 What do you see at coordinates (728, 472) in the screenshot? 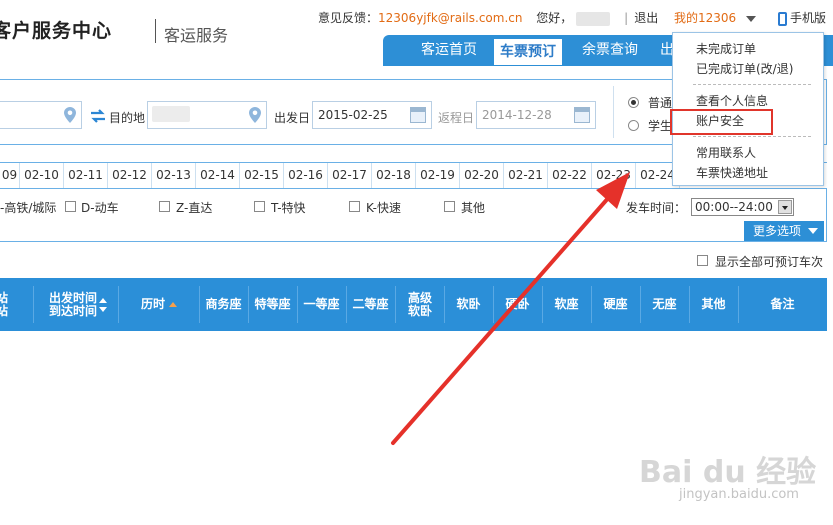
I see `baidu-watermark: Bai du 经验` at bounding box center [728, 472].